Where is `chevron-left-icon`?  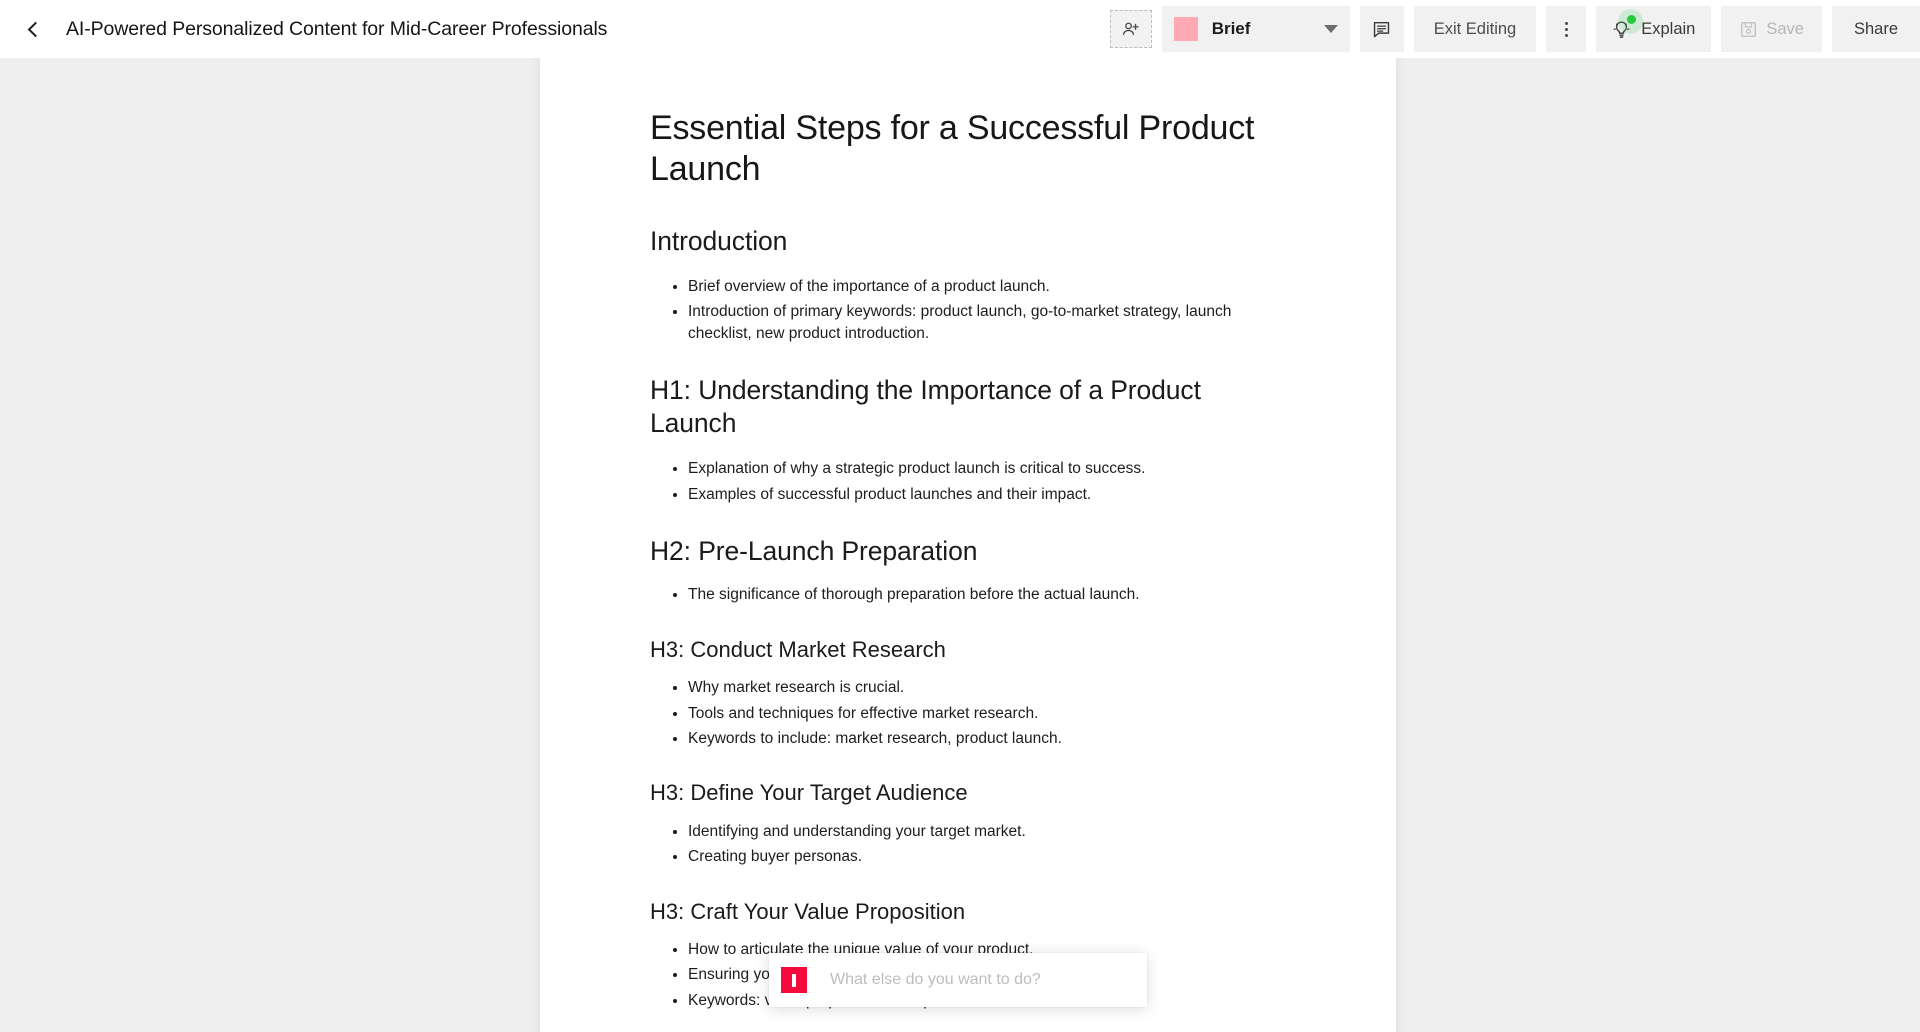 chevron-left-icon is located at coordinates (35, 29).